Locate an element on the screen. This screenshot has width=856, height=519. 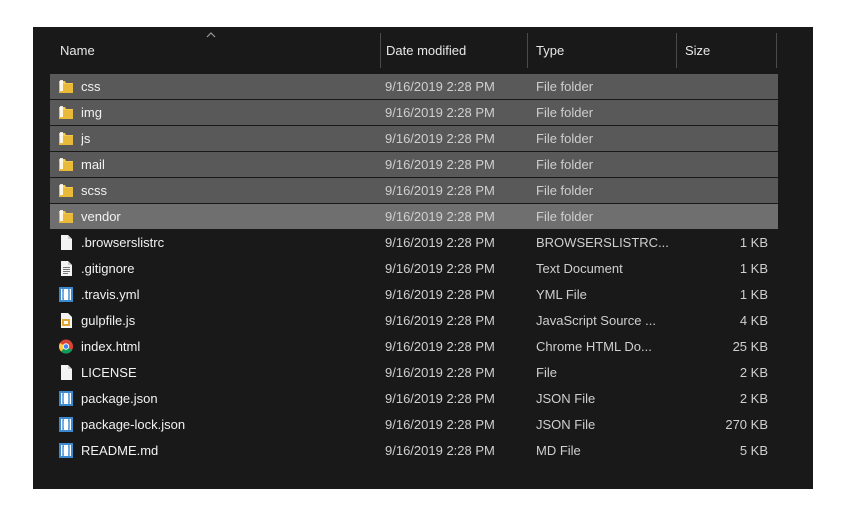
column-header-bar: Name Date modified Type Size is located at coordinates (423, 50).